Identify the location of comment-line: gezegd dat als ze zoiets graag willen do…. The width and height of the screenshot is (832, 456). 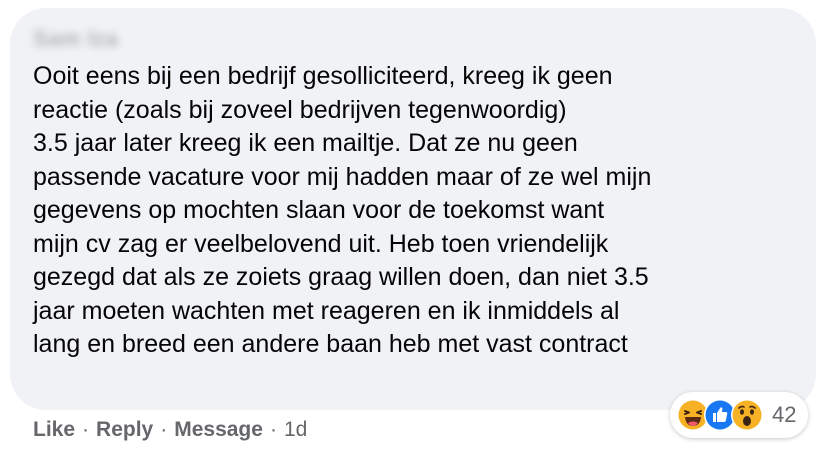
(341, 277).